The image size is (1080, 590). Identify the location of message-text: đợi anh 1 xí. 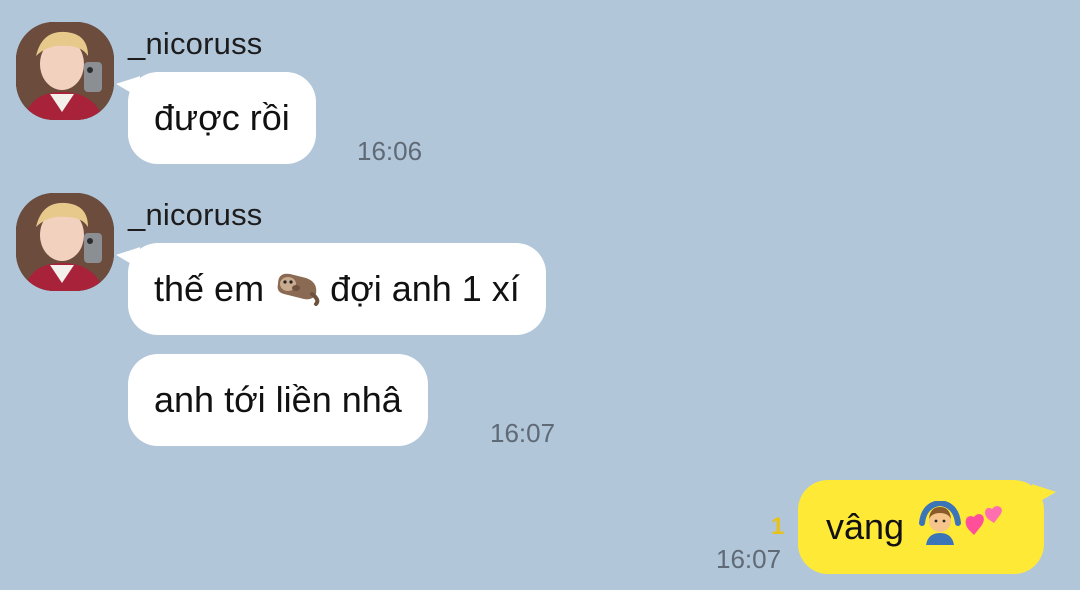
(425, 288).